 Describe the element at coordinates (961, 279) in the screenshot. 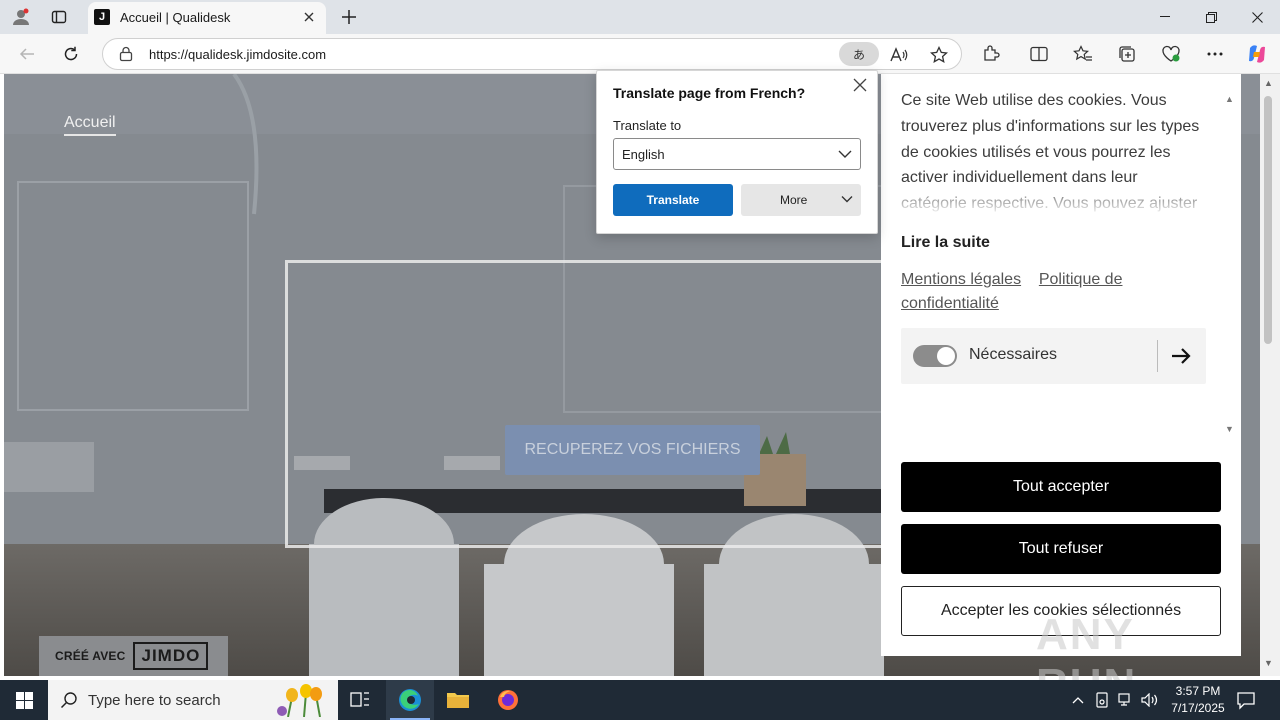

I see `legal-notice-link: Mentions légales` at that location.